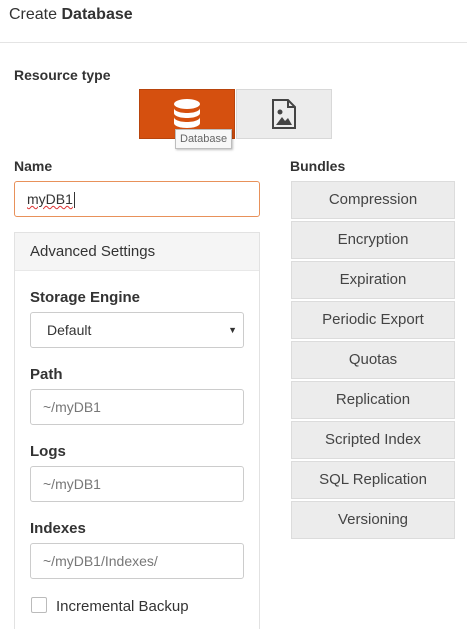 The image size is (467, 629). Describe the element at coordinates (187, 113) in the screenshot. I see `database-icon` at that location.